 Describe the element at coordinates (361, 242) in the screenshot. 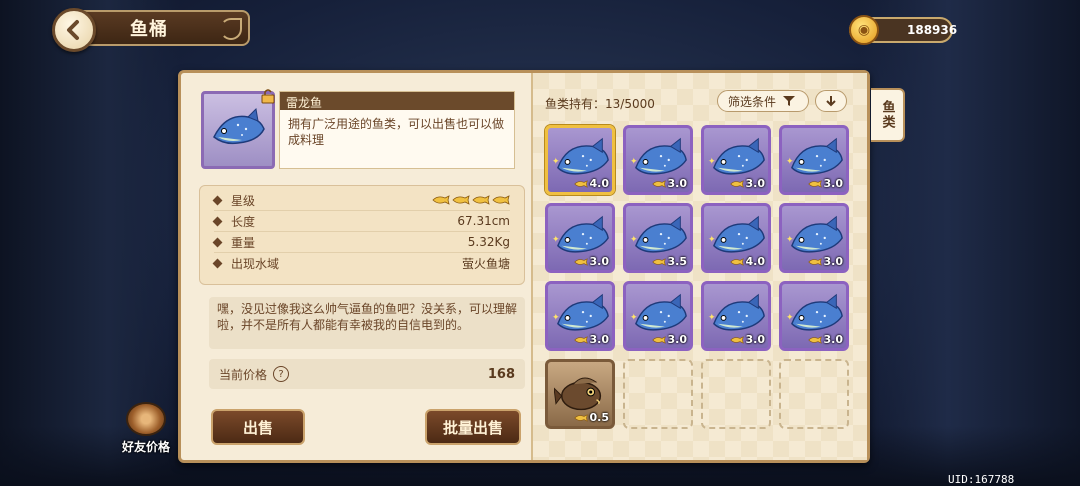

I see `stat-row-weight: 重量 5.32Kg` at that location.